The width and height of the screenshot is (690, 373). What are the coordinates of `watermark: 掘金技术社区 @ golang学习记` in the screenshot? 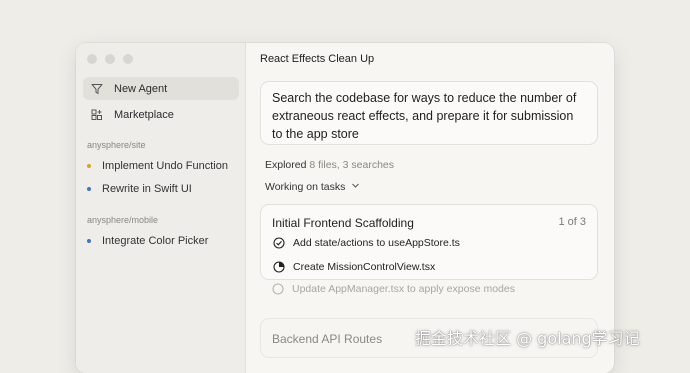 It's located at (527, 338).